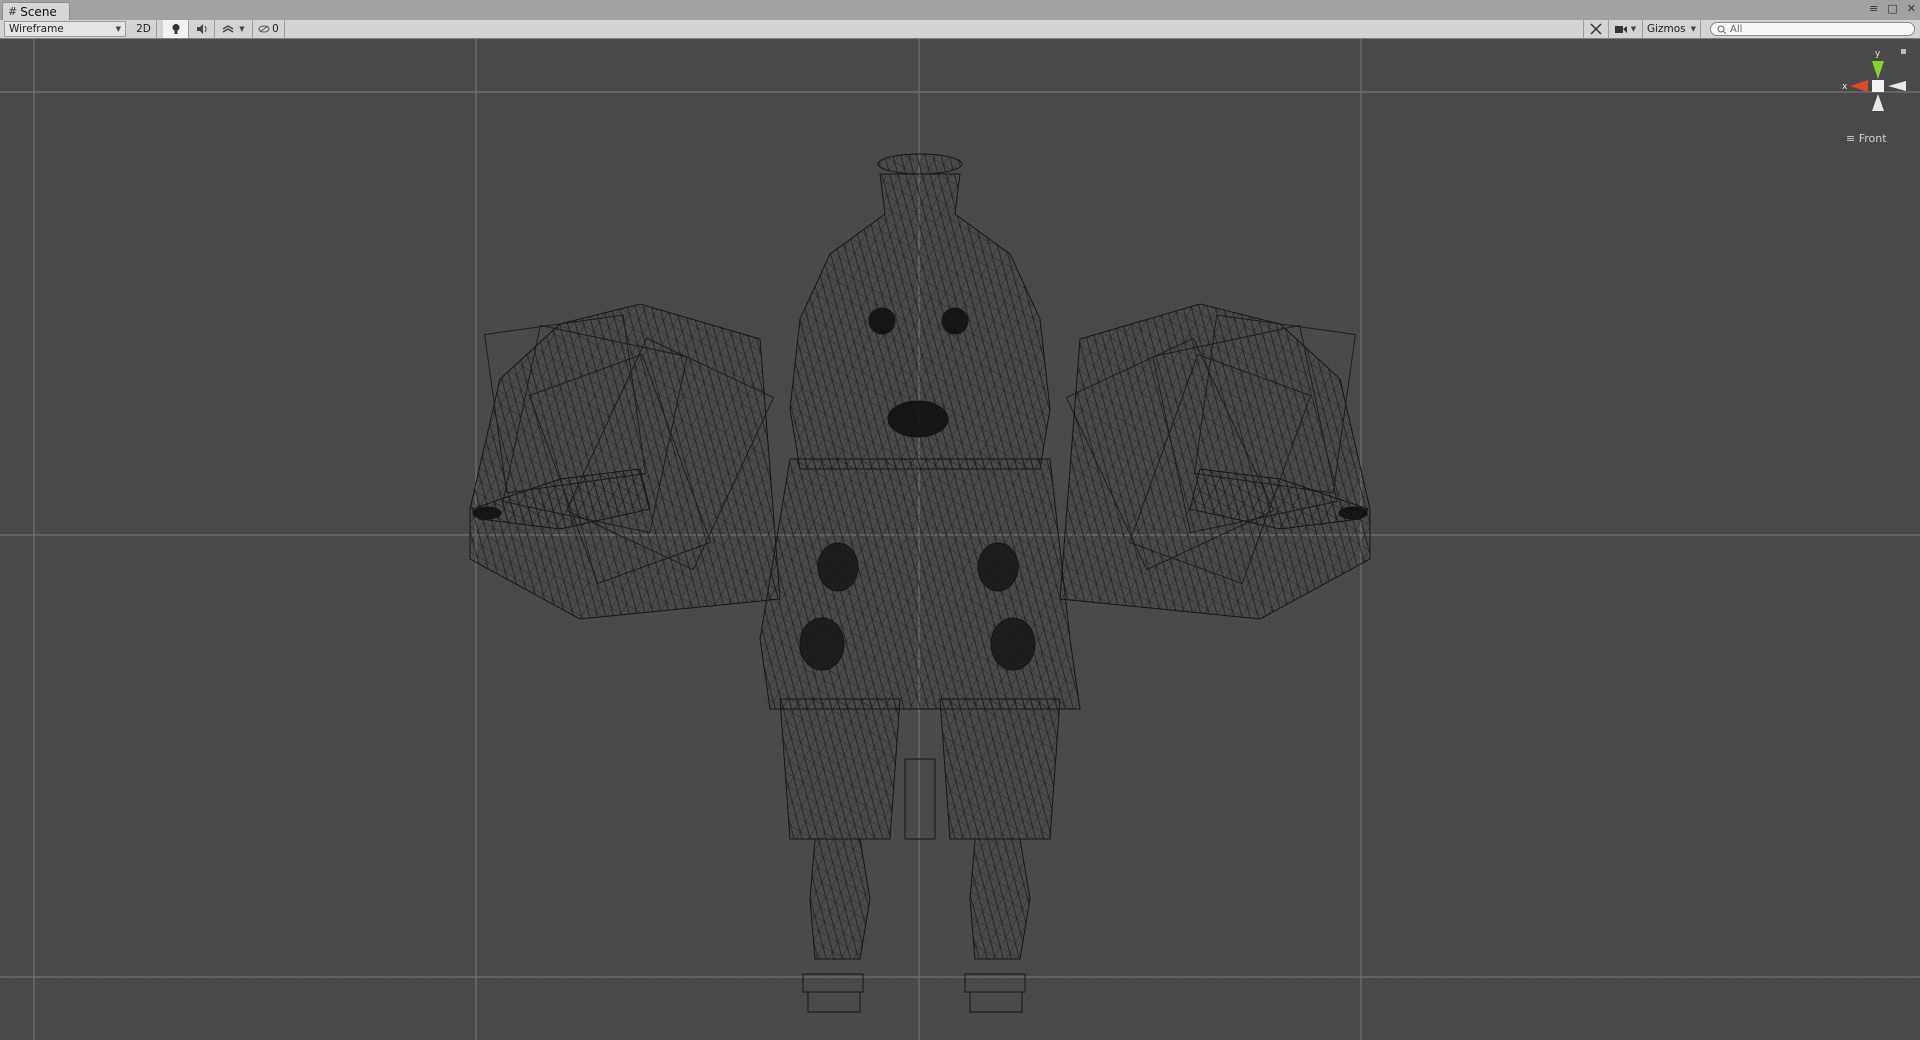 This screenshot has height=1040, width=1920. I want to click on maximize-icon: □, so click(1892, 8).